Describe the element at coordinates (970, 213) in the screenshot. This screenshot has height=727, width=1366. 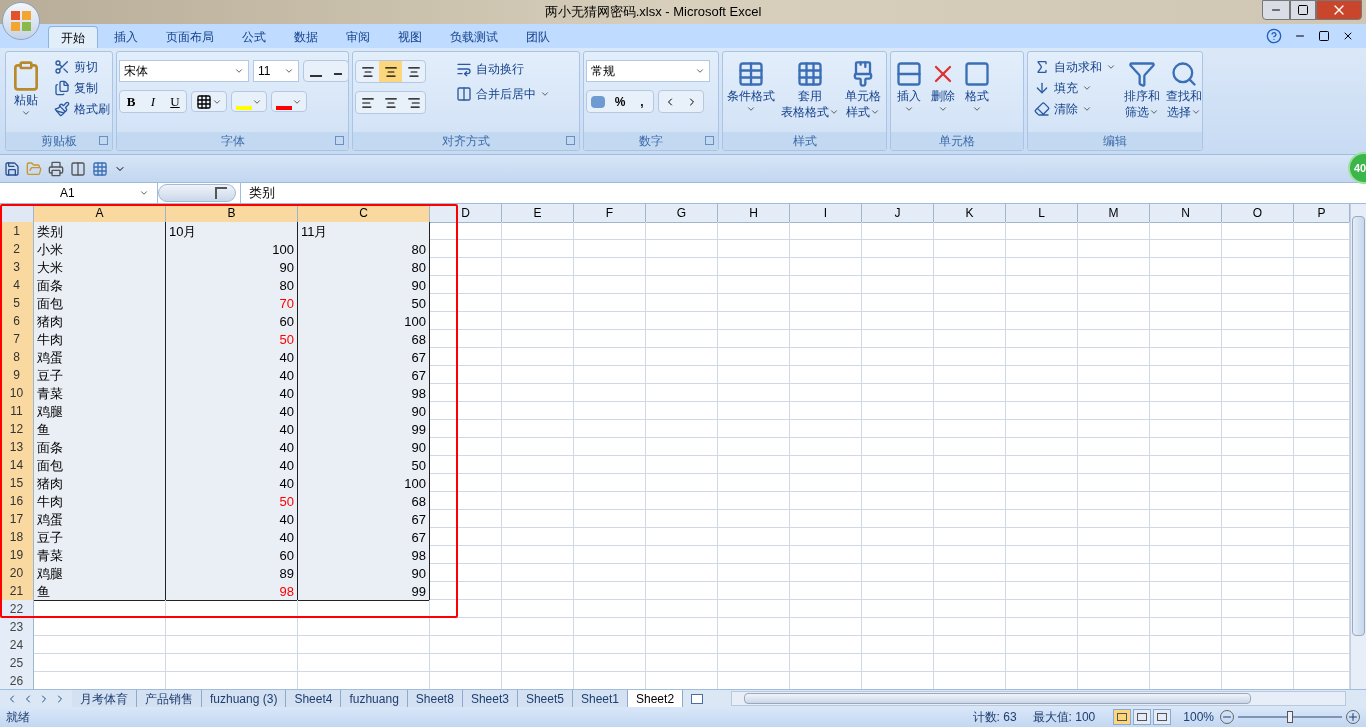
I see `column-header: K` at that location.